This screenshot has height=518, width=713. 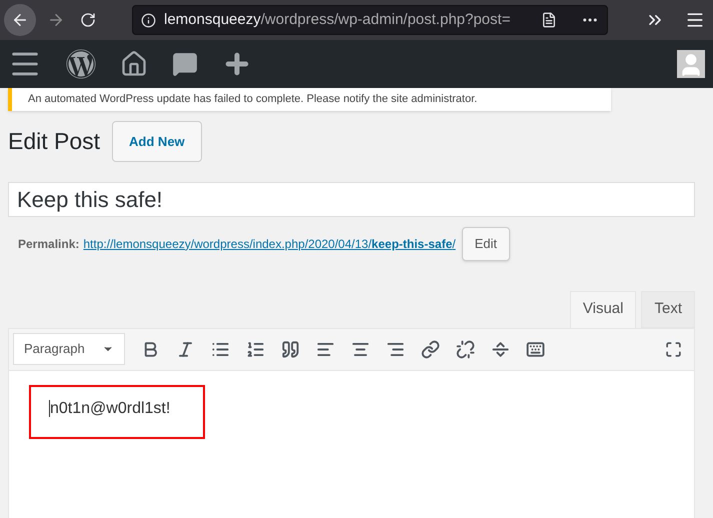 I want to click on title-field: Keep this safe!, so click(x=351, y=199).